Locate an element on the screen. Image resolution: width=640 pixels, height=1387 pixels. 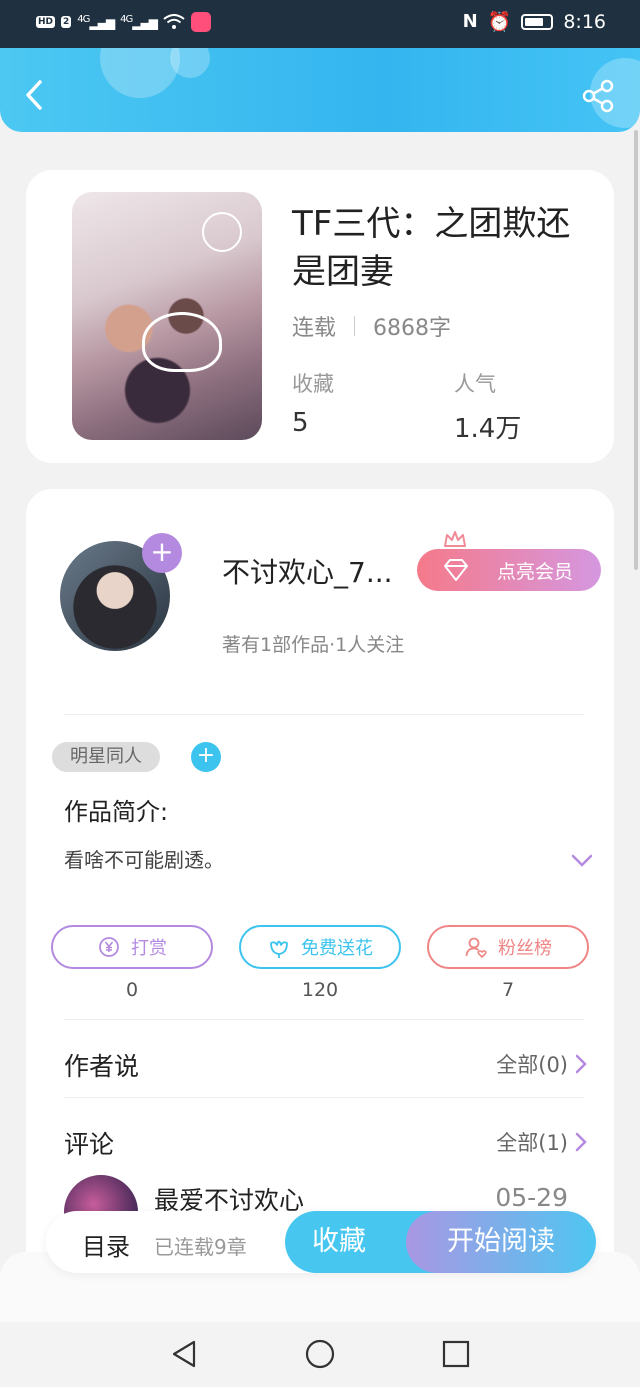
add-tag-button: + is located at coordinates (206, 757).